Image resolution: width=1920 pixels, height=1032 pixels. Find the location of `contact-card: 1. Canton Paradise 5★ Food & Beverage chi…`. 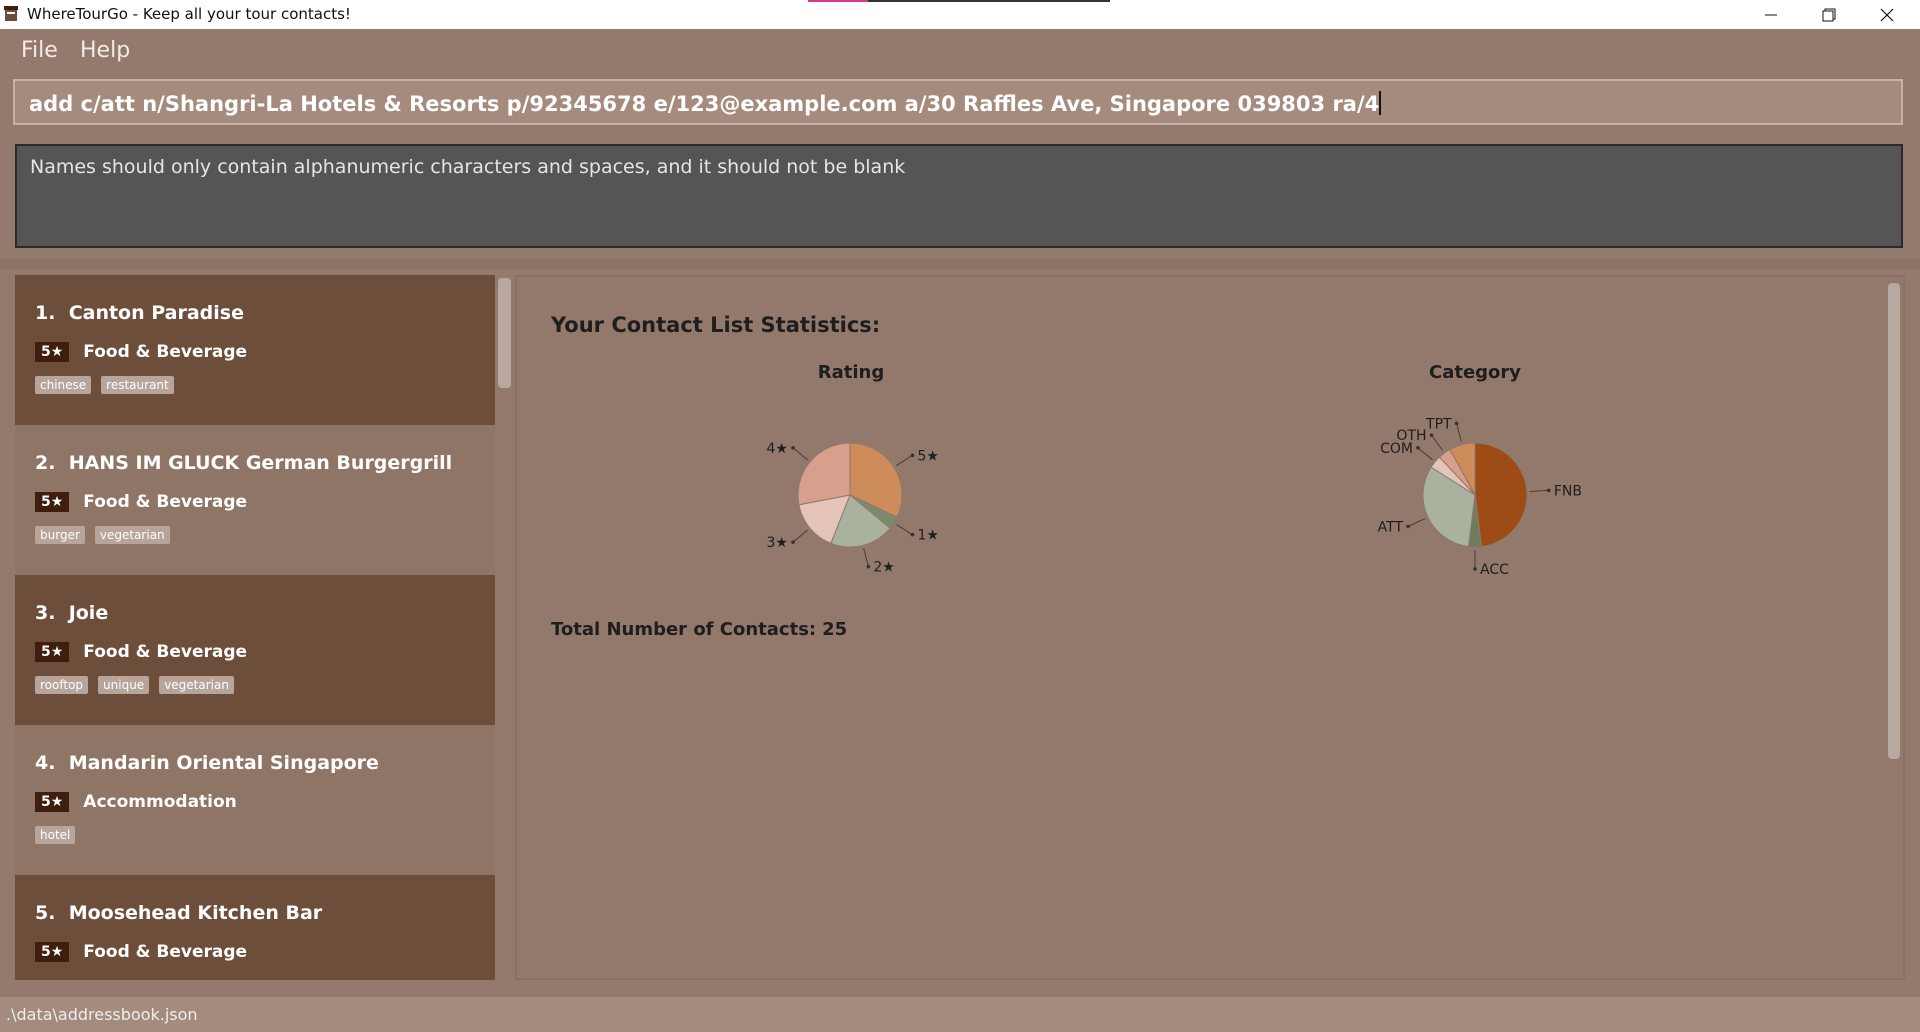

contact-card: 1. Canton Paradise 5★ Food & Beverage chi… is located at coordinates (255, 350).